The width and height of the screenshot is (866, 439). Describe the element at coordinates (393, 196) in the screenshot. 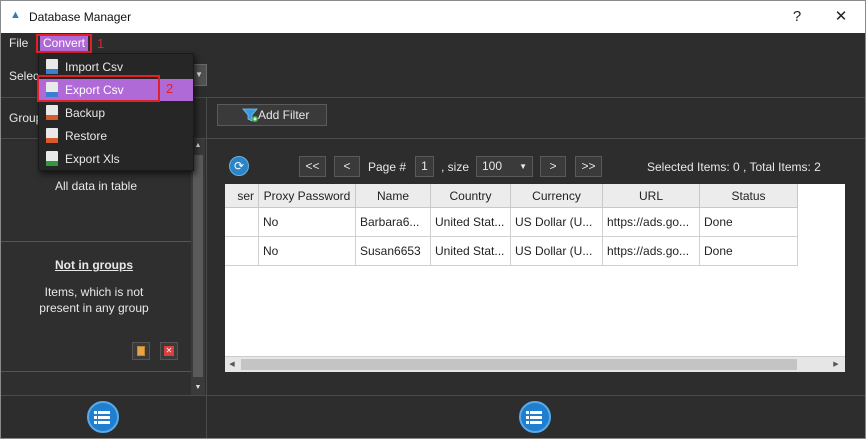

I see `column-header-name: Name` at that location.